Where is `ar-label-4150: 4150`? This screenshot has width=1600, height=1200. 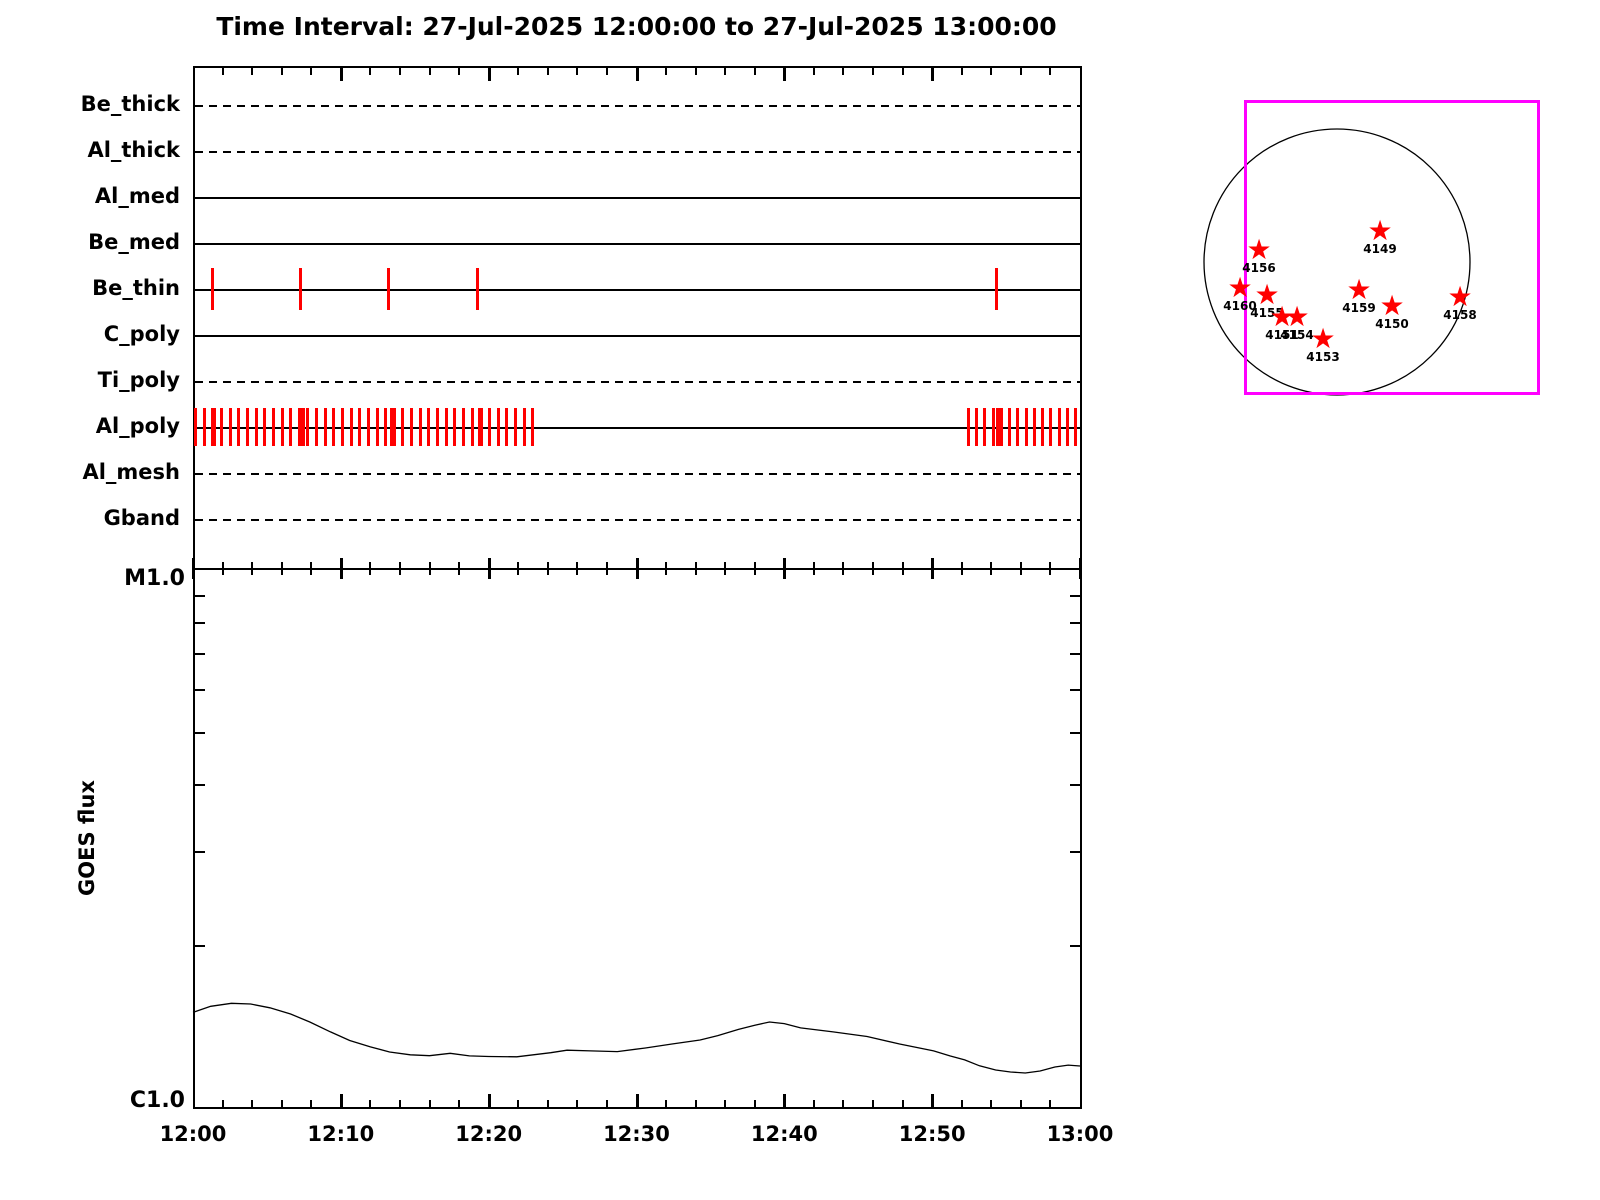 ar-label-4150: 4150 is located at coordinates (1392, 324).